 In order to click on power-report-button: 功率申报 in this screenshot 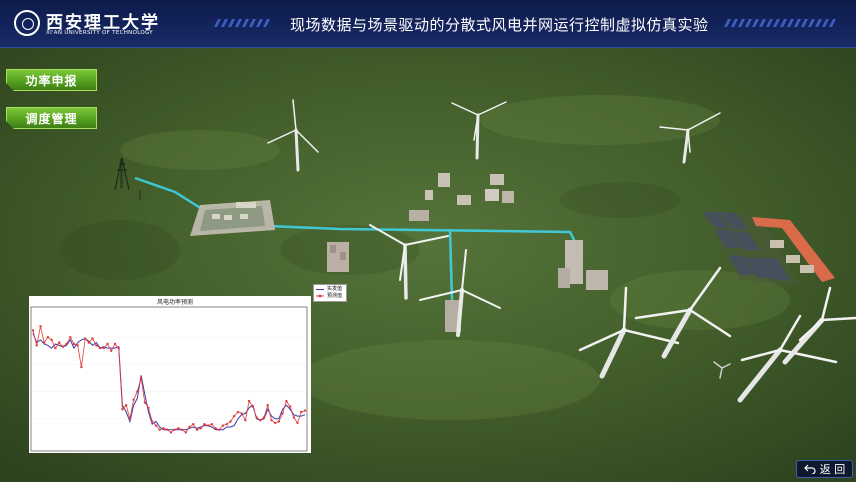, I will do `click(51, 80)`.